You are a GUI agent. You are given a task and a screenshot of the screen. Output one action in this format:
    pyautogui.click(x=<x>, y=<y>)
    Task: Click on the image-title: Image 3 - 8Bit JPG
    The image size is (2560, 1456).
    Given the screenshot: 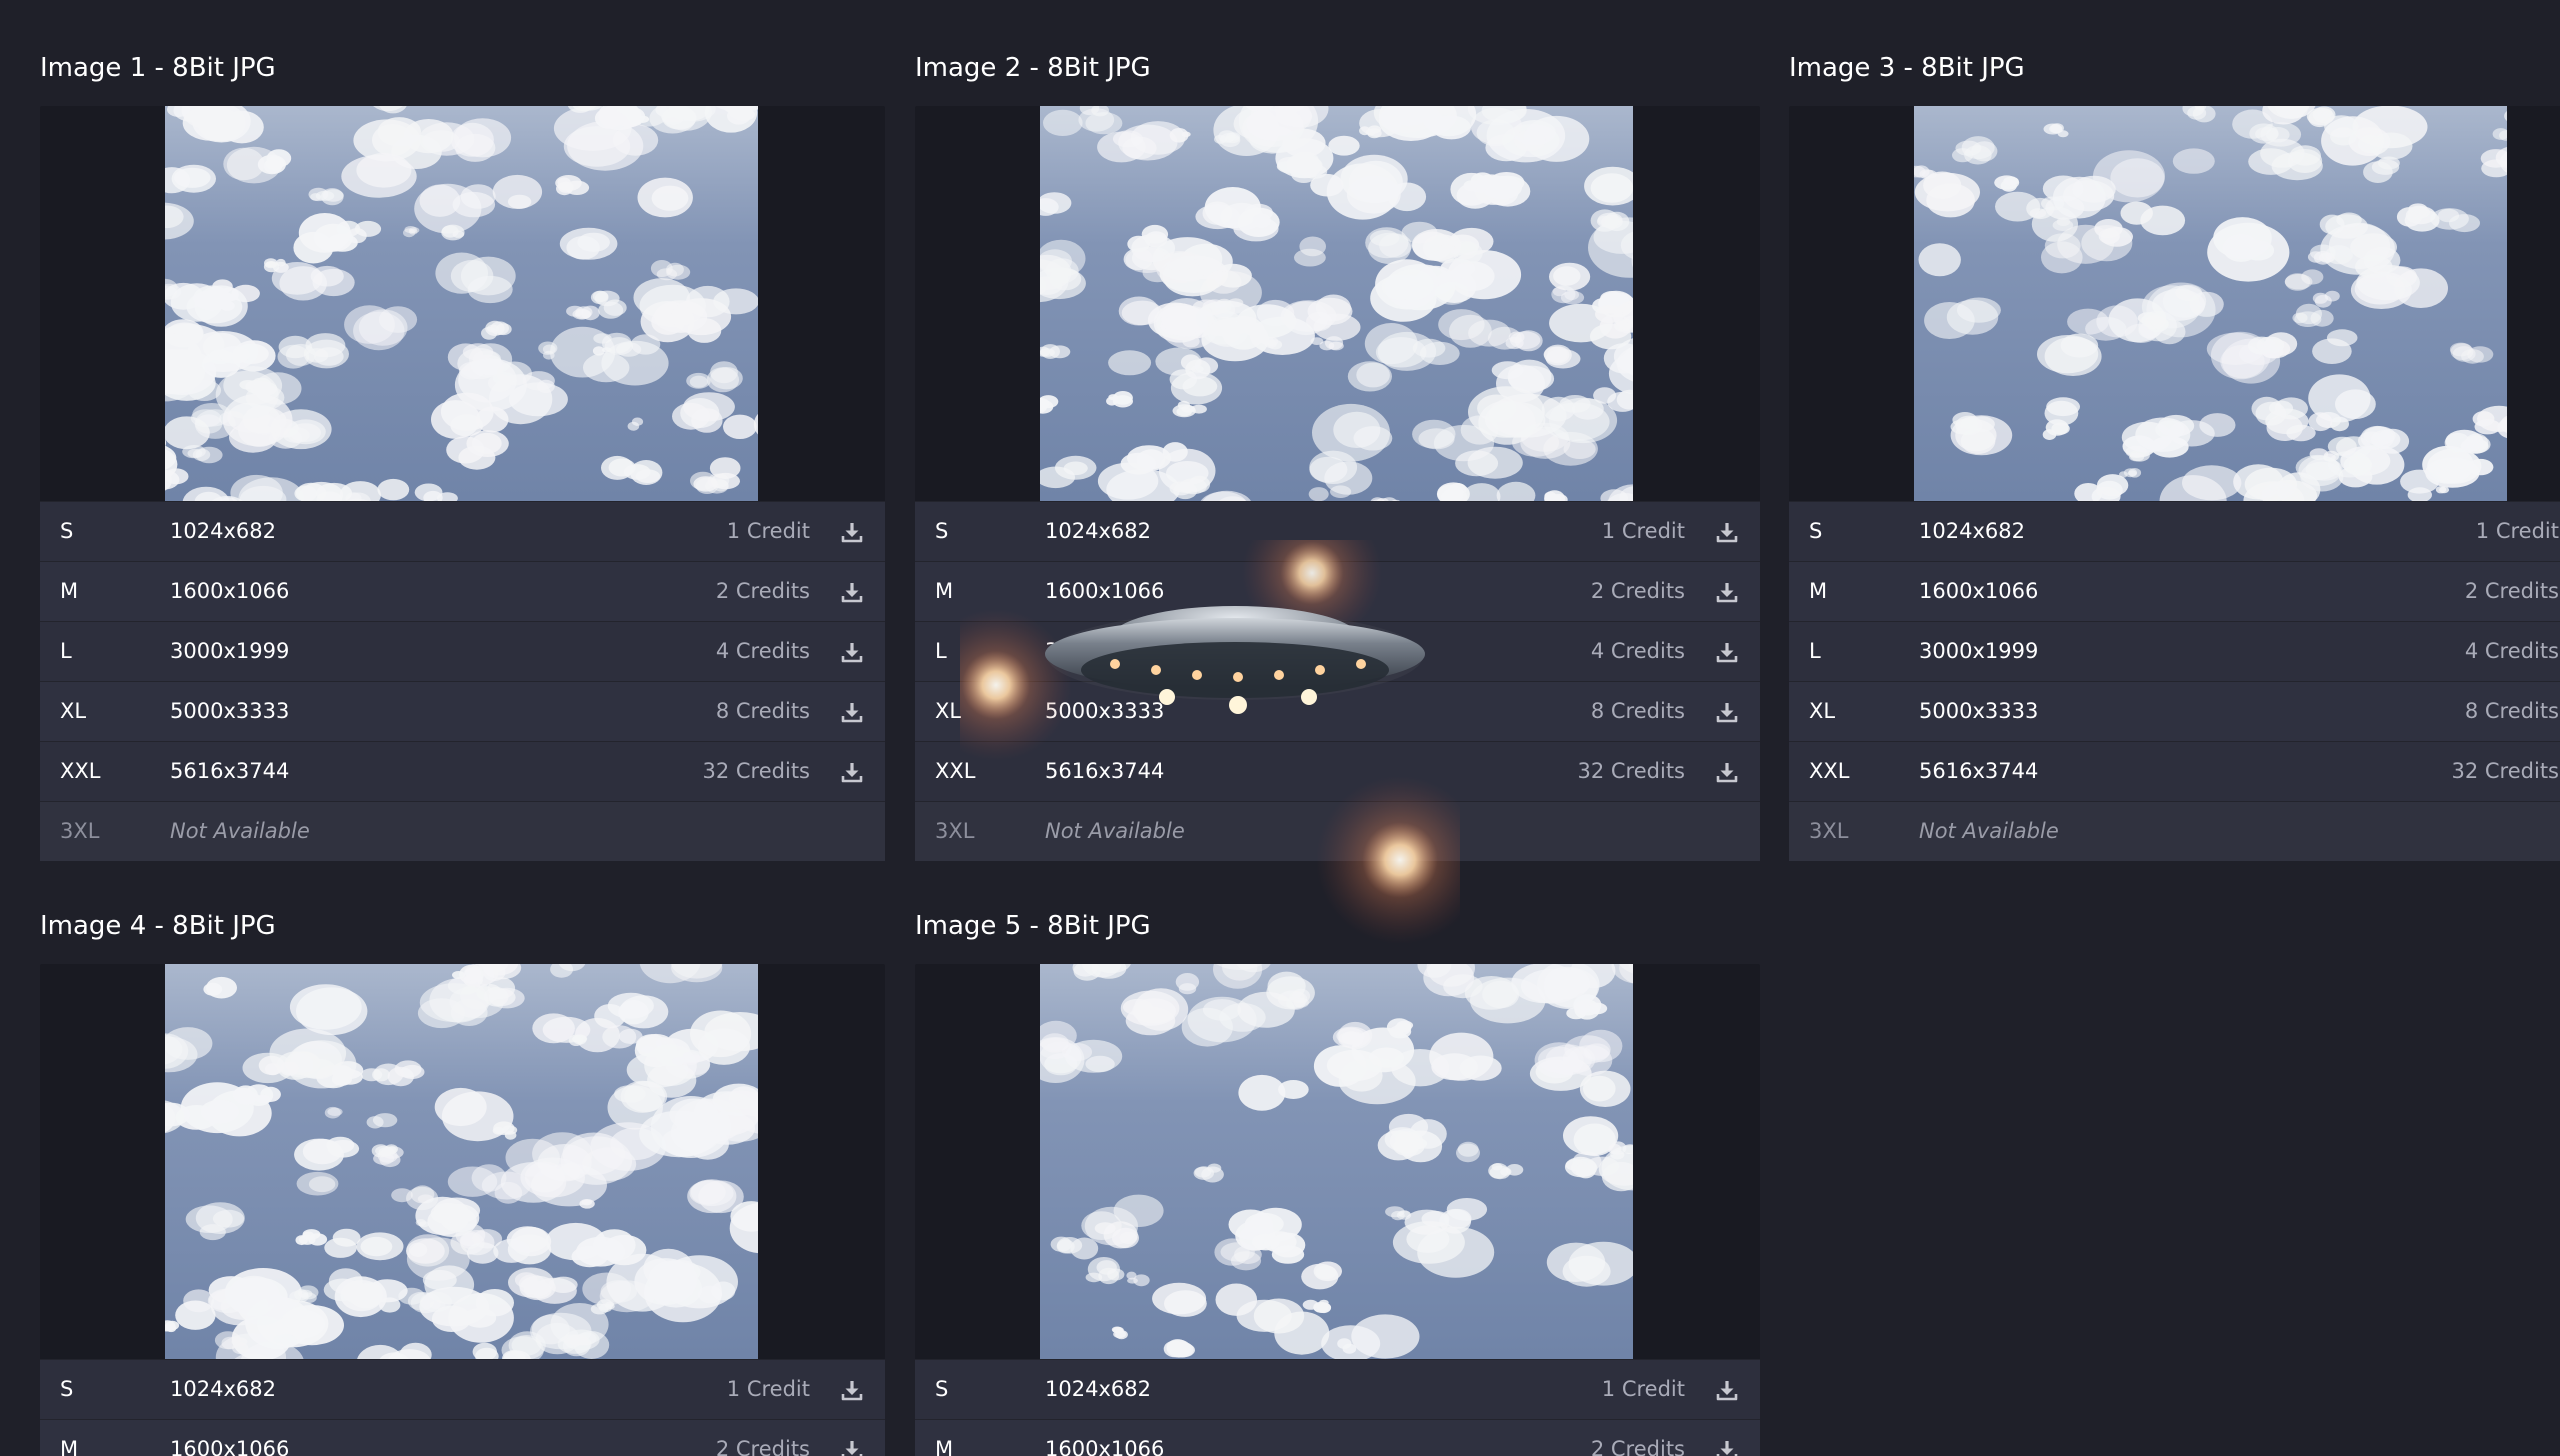 What is the action you would take?
    pyautogui.click(x=1907, y=68)
    